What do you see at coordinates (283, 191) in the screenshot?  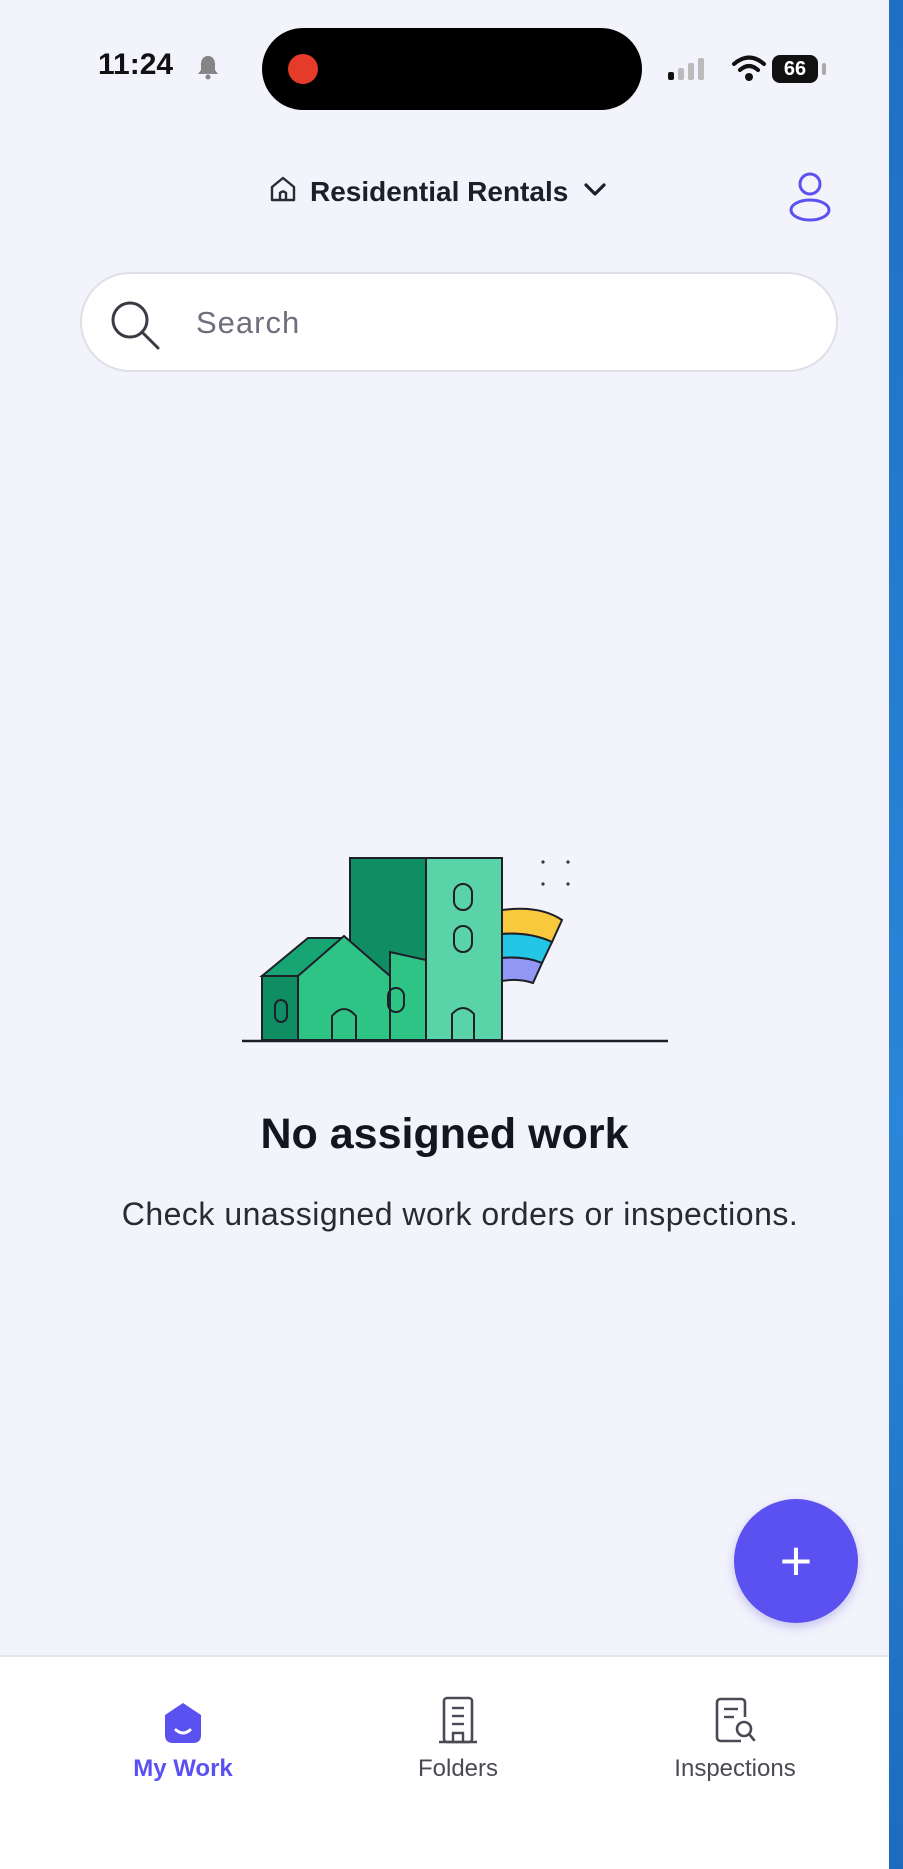 I see `home-icon` at bounding box center [283, 191].